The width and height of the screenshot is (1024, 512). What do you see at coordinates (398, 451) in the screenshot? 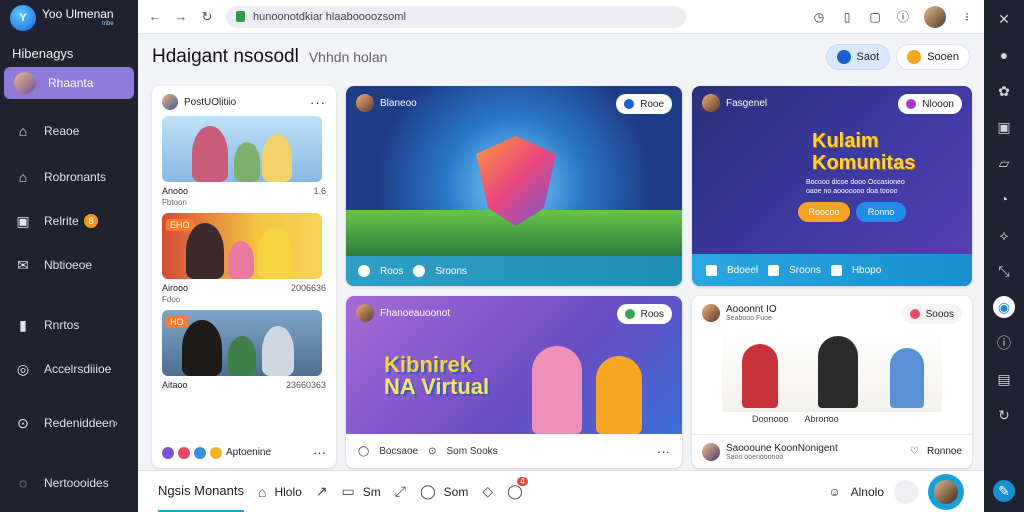
I see `card-foot-label: Bocsaoe` at bounding box center [398, 451].